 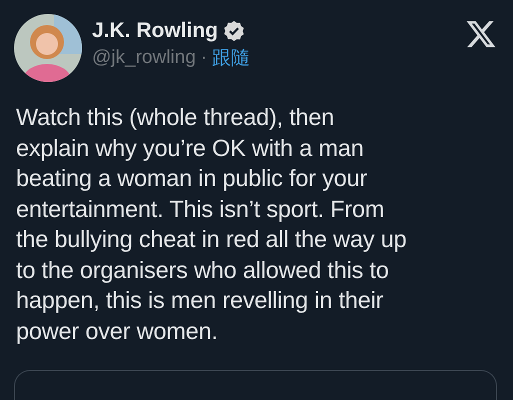 What do you see at coordinates (231, 58) in the screenshot?
I see `follow-link: 跟隨` at bounding box center [231, 58].